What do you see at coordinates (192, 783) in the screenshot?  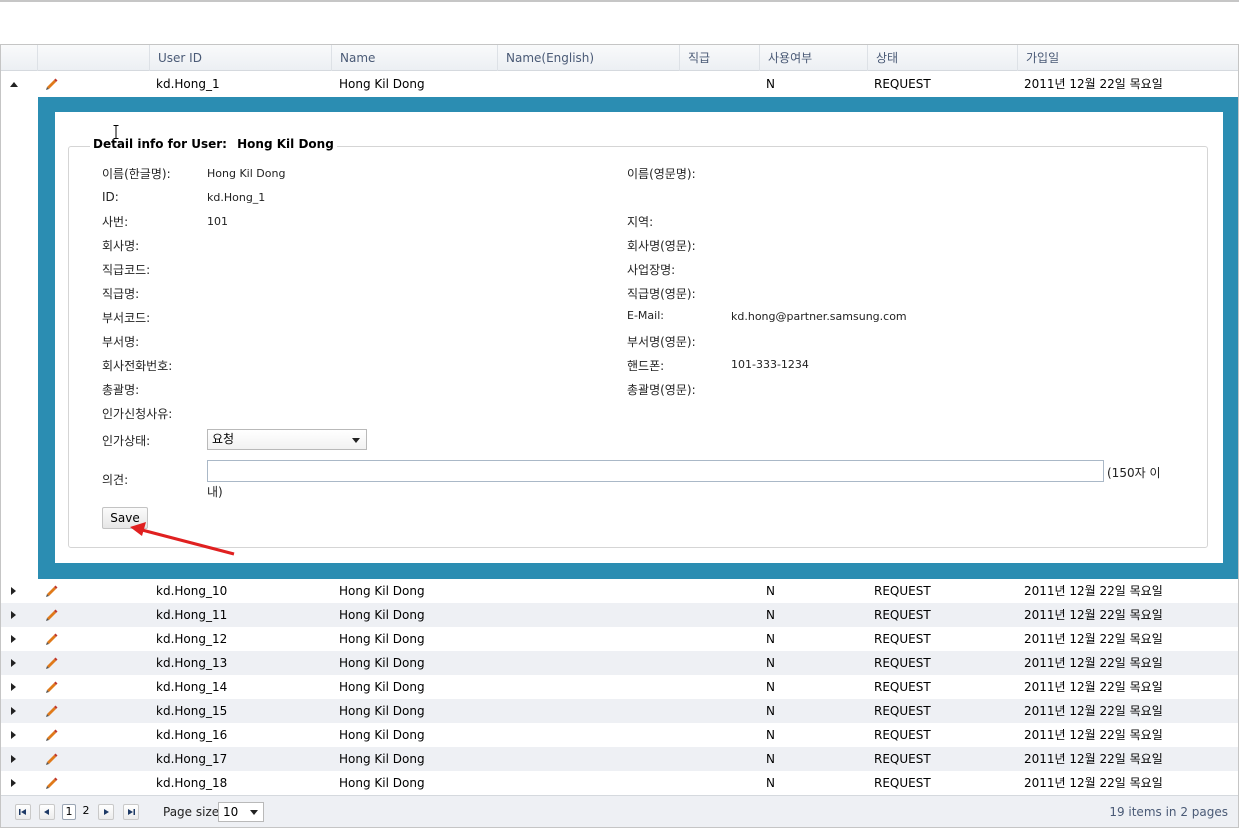 I see `cell-user-id: kd.Hong_18` at bounding box center [192, 783].